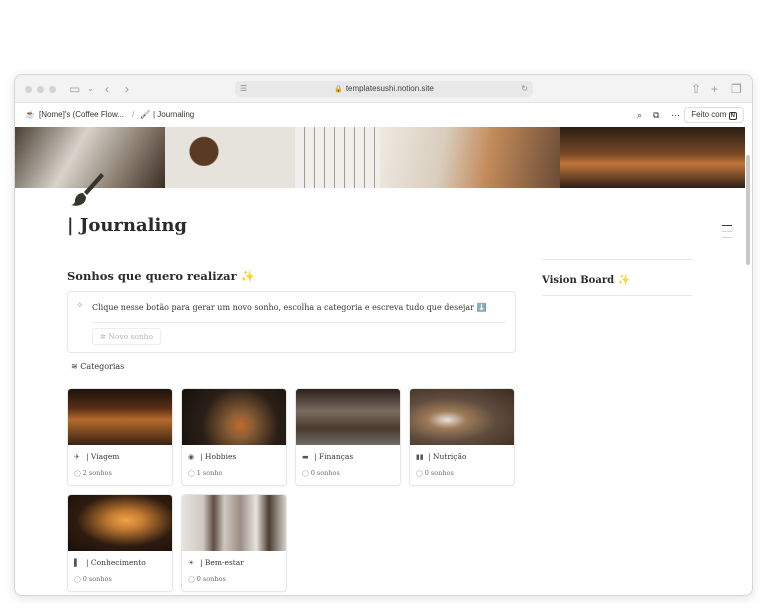 Image resolution: width=768 pixels, height=608 pixels. I want to click on cover-calendar-photo, so click(337, 157).